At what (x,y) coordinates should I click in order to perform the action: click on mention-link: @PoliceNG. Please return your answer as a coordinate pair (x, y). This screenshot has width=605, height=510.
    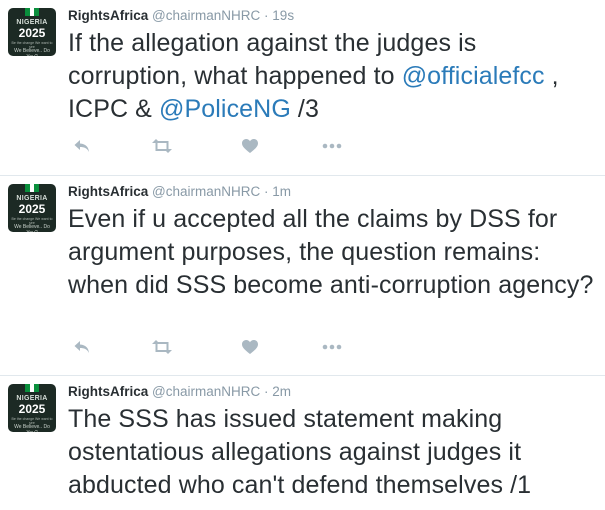
    Looking at the image, I should click on (225, 109).